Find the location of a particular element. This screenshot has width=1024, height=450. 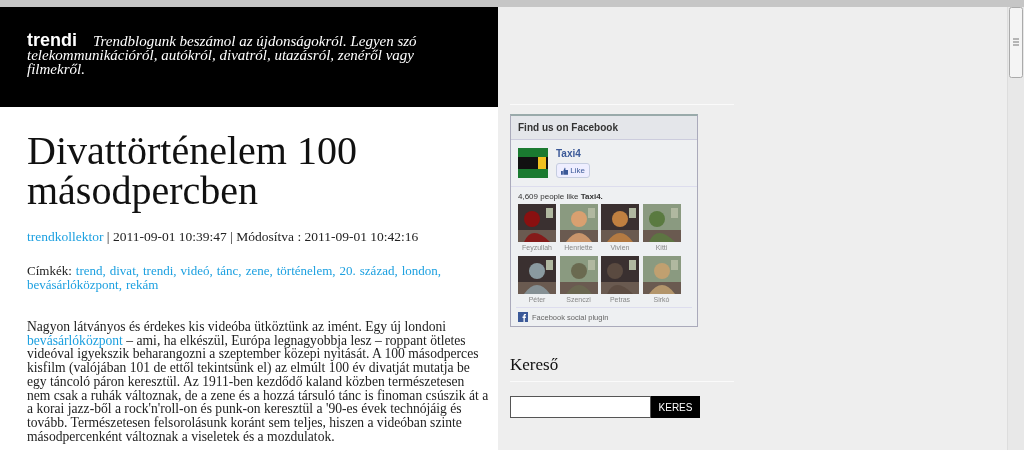

tag-link: rekám is located at coordinates (142, 285).